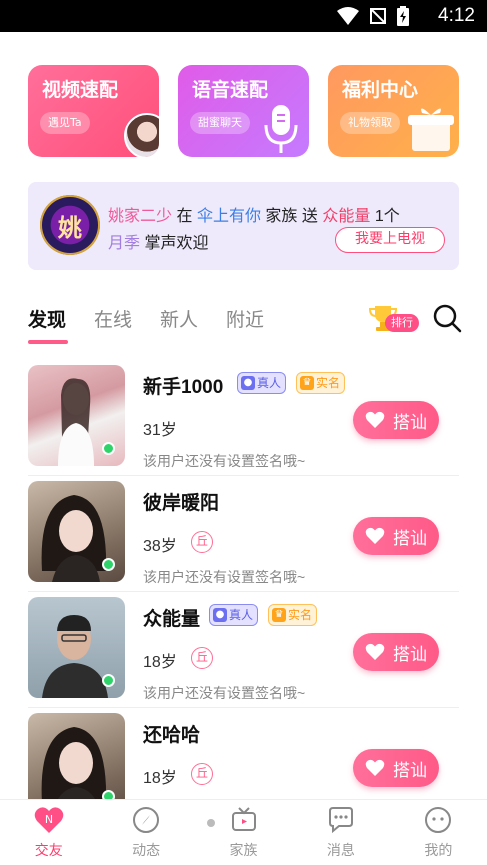  Describe the element at coordinates (431, 129) in the screenshot. I see `gift-box-icon` at that location.